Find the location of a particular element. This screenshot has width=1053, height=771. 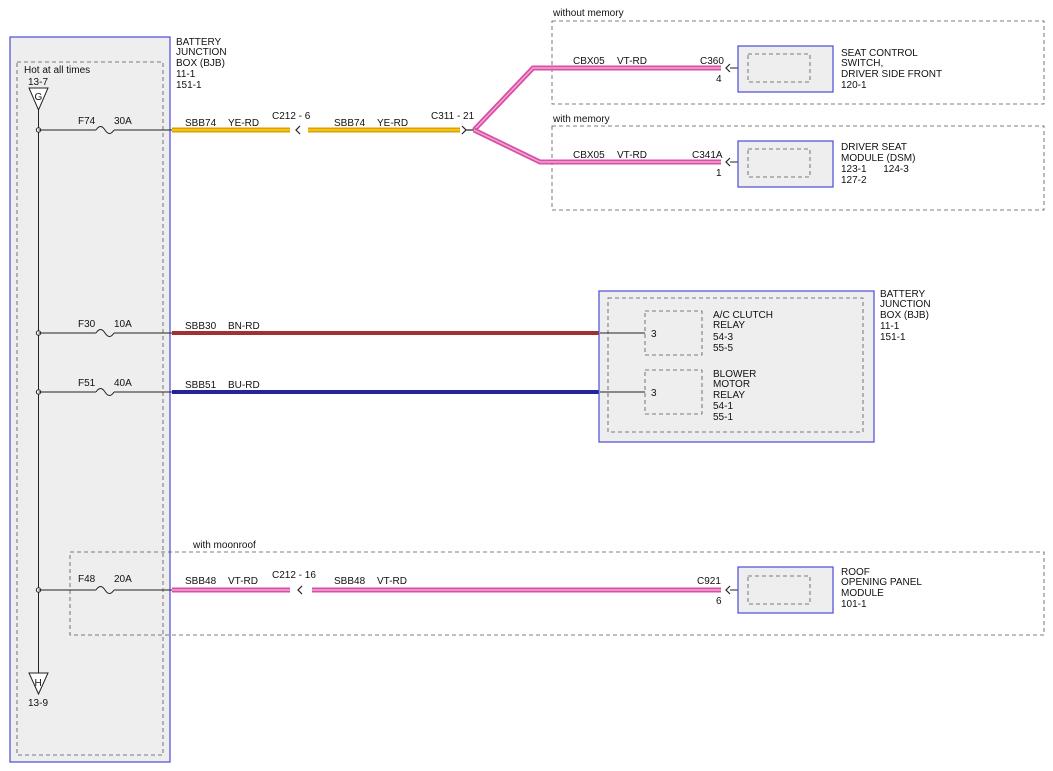

roof-line-2: OPENING PANEL is located at coordinates (881, 582).